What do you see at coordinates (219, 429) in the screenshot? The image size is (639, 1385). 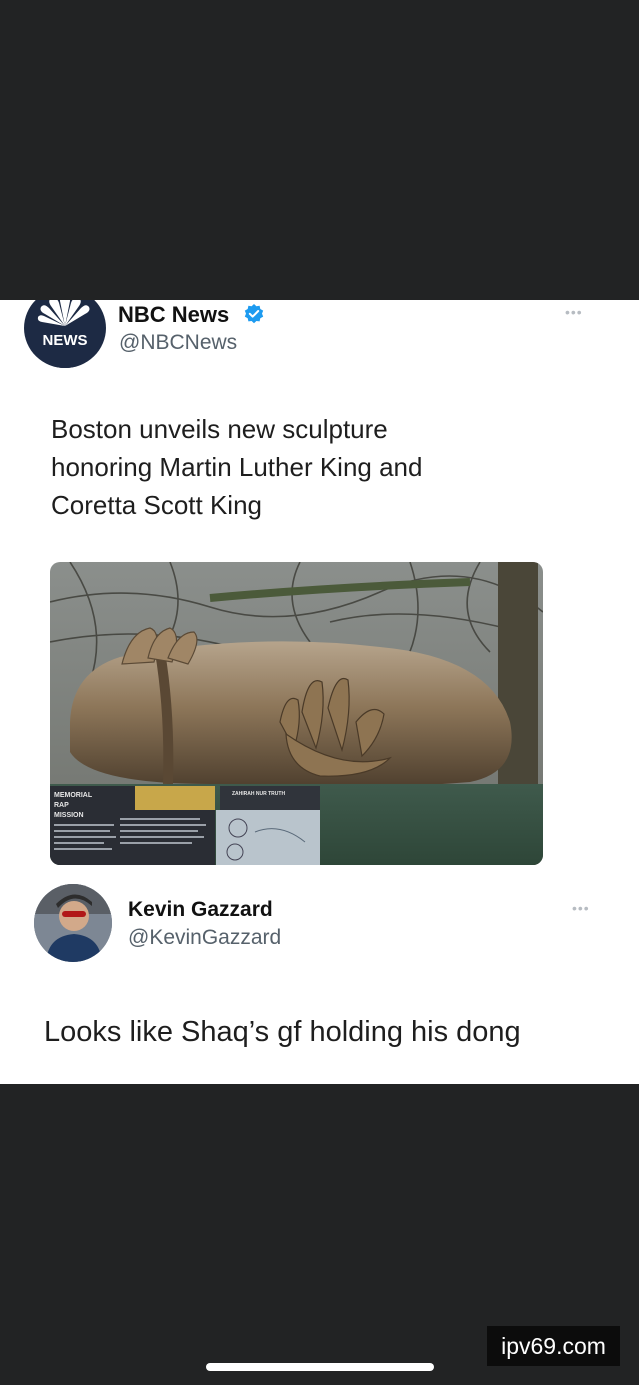 I see `tweet-text-line: Boston unveils new sculpture` at bounding box center [219, 429].